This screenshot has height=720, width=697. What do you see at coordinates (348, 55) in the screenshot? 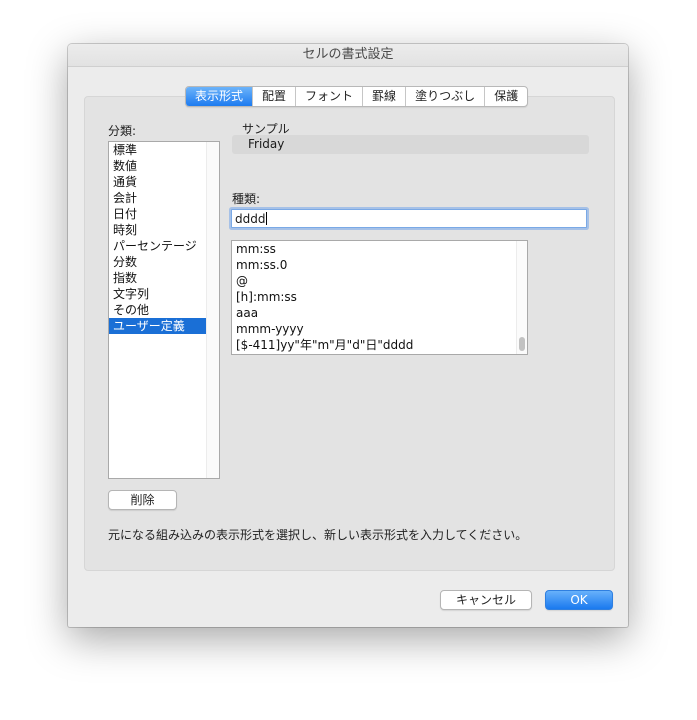
I see `window-title: セルの書式設定` at bounding box center [348, 55].